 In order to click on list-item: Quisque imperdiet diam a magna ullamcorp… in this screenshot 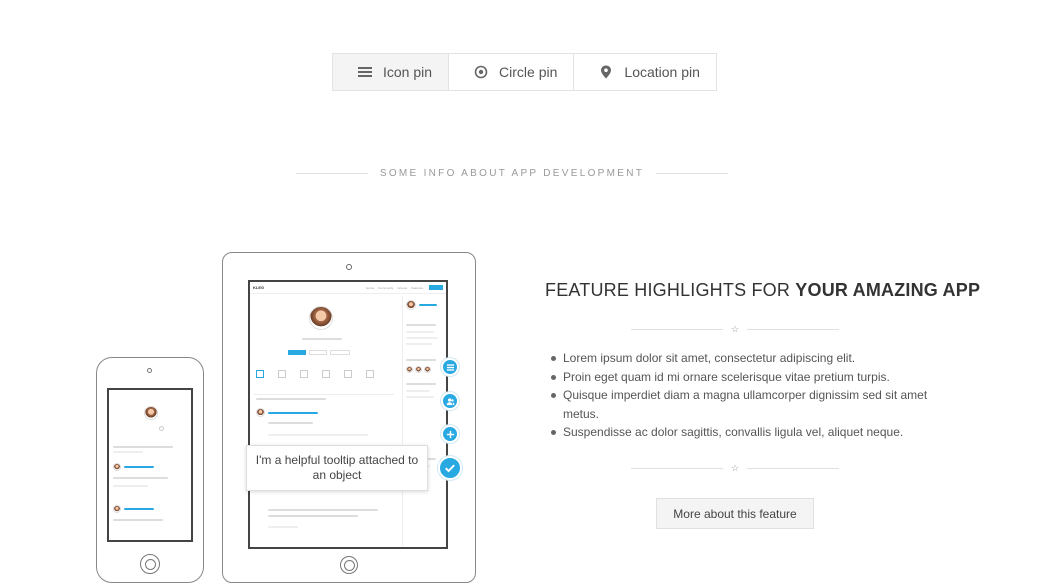, I will do `click(739, 404)`.